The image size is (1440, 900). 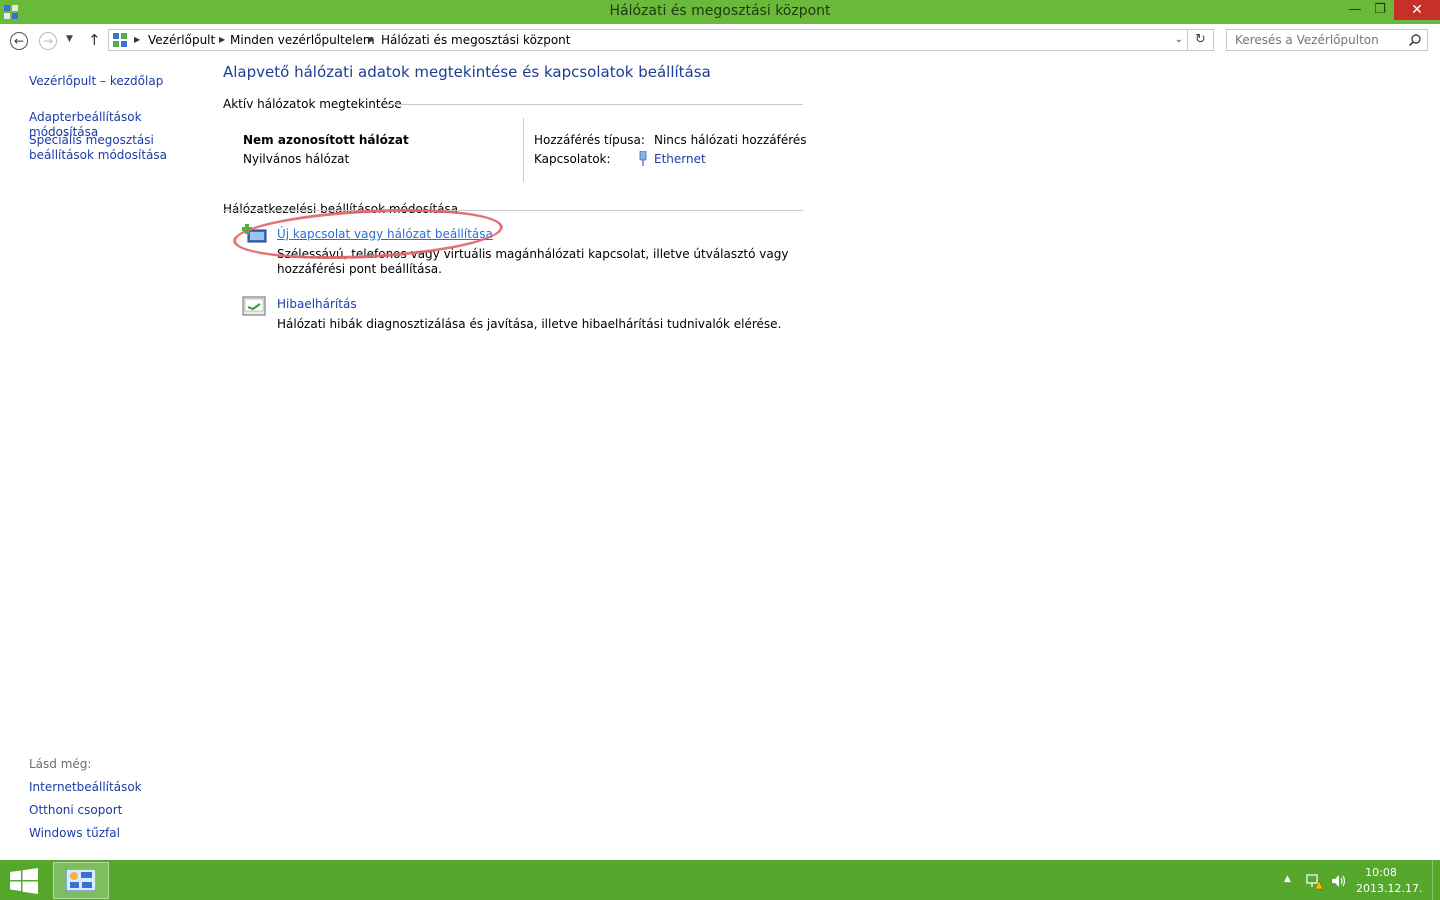 What do you see at coordinates (24, 881) in the screenshot?
I see `windows-logo-icon` at bounding box center [24, 881].